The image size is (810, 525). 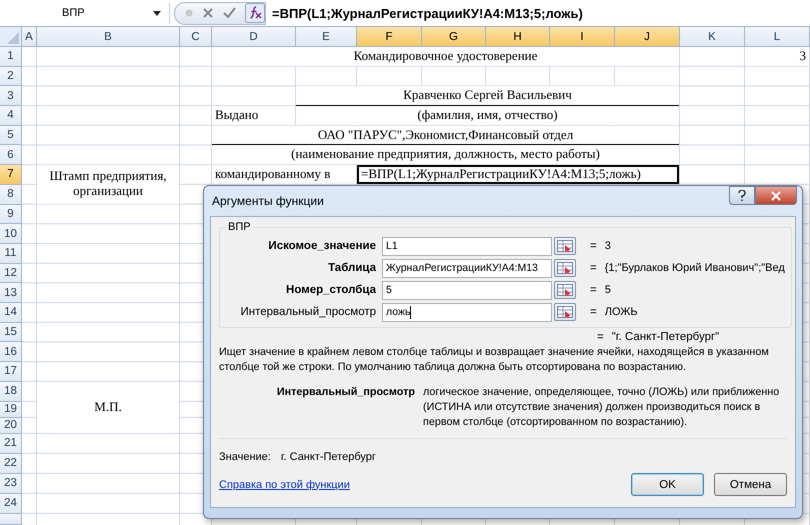 What do you see at coordinates (607, 290) in the screenshot?
I see `argument-result: 5` at bounding box center [607, 290].